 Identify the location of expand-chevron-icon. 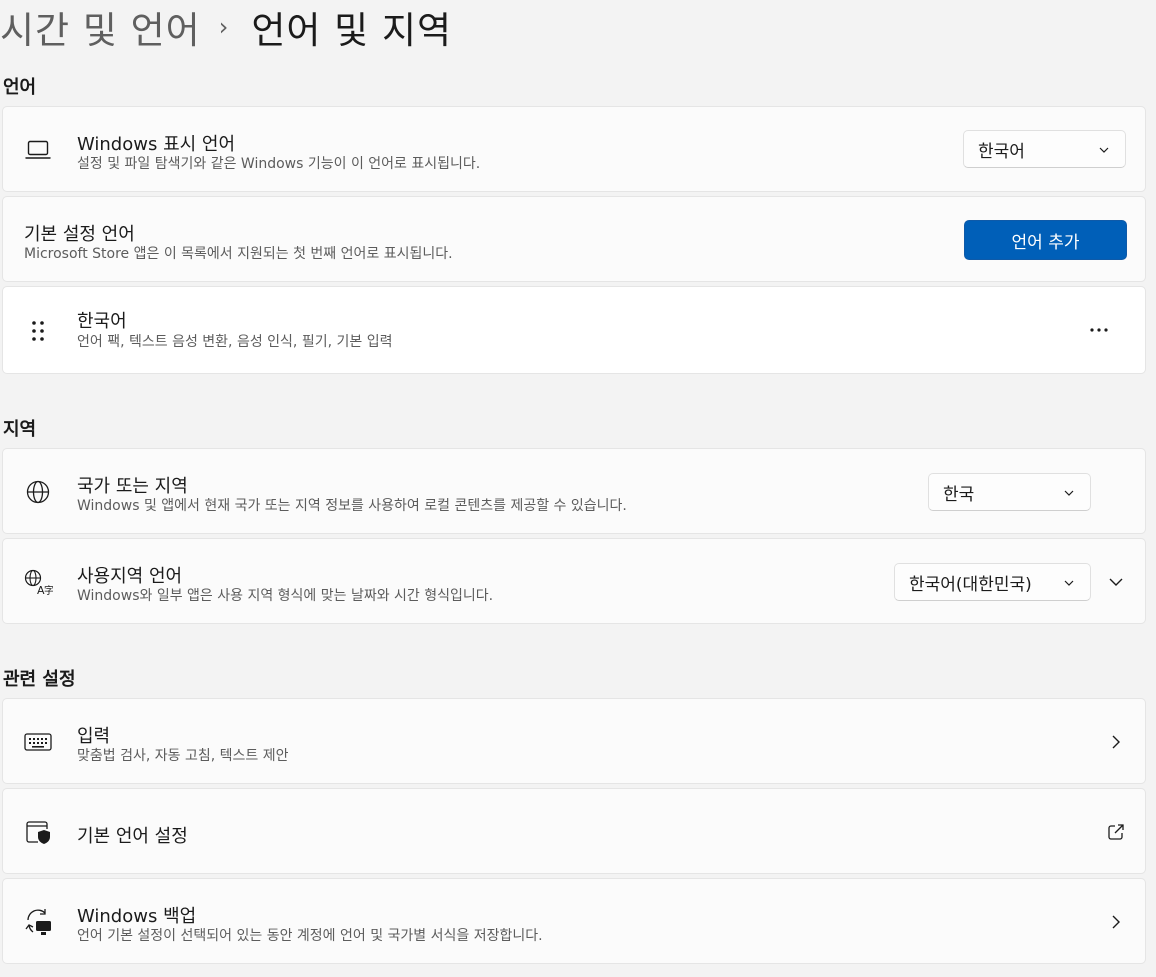
(1116, 582).